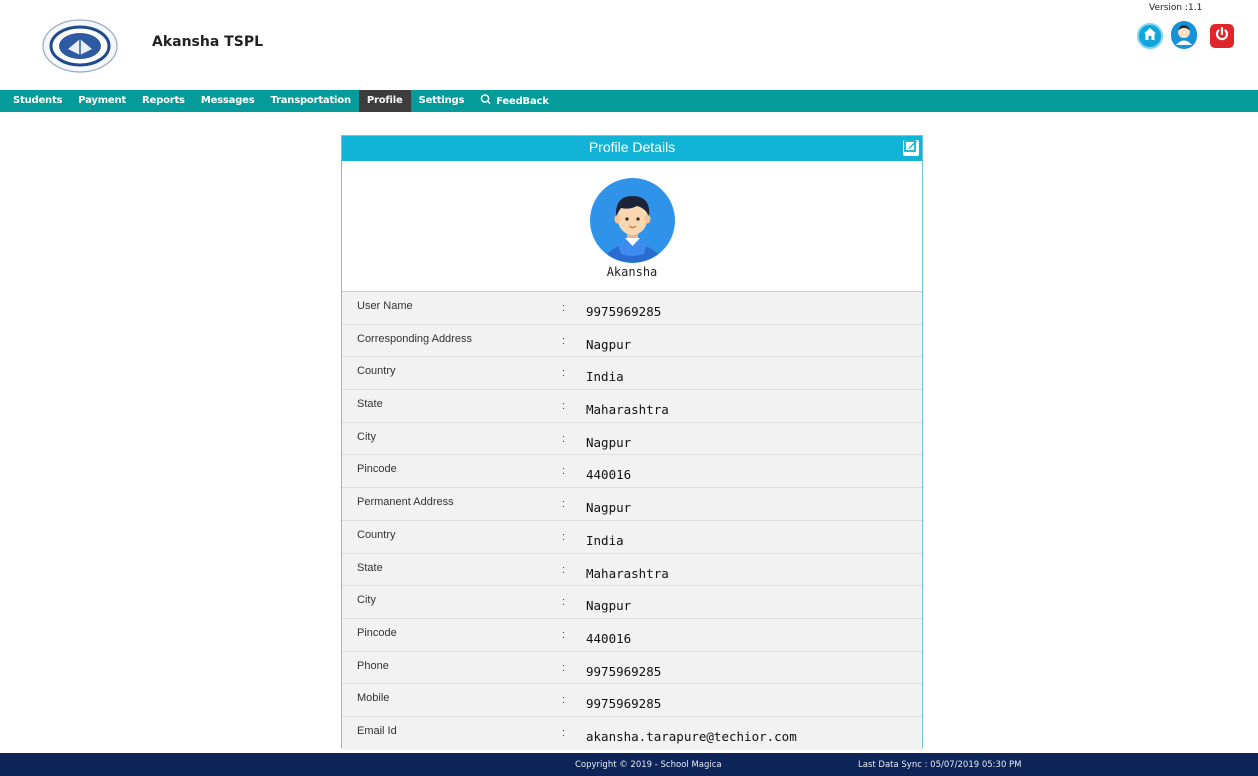 The width and height of the screenshot is (1258, 776). Describe the element at coordinates (37, 101) in the screenshot. I see `nav-students: Students` at that location.